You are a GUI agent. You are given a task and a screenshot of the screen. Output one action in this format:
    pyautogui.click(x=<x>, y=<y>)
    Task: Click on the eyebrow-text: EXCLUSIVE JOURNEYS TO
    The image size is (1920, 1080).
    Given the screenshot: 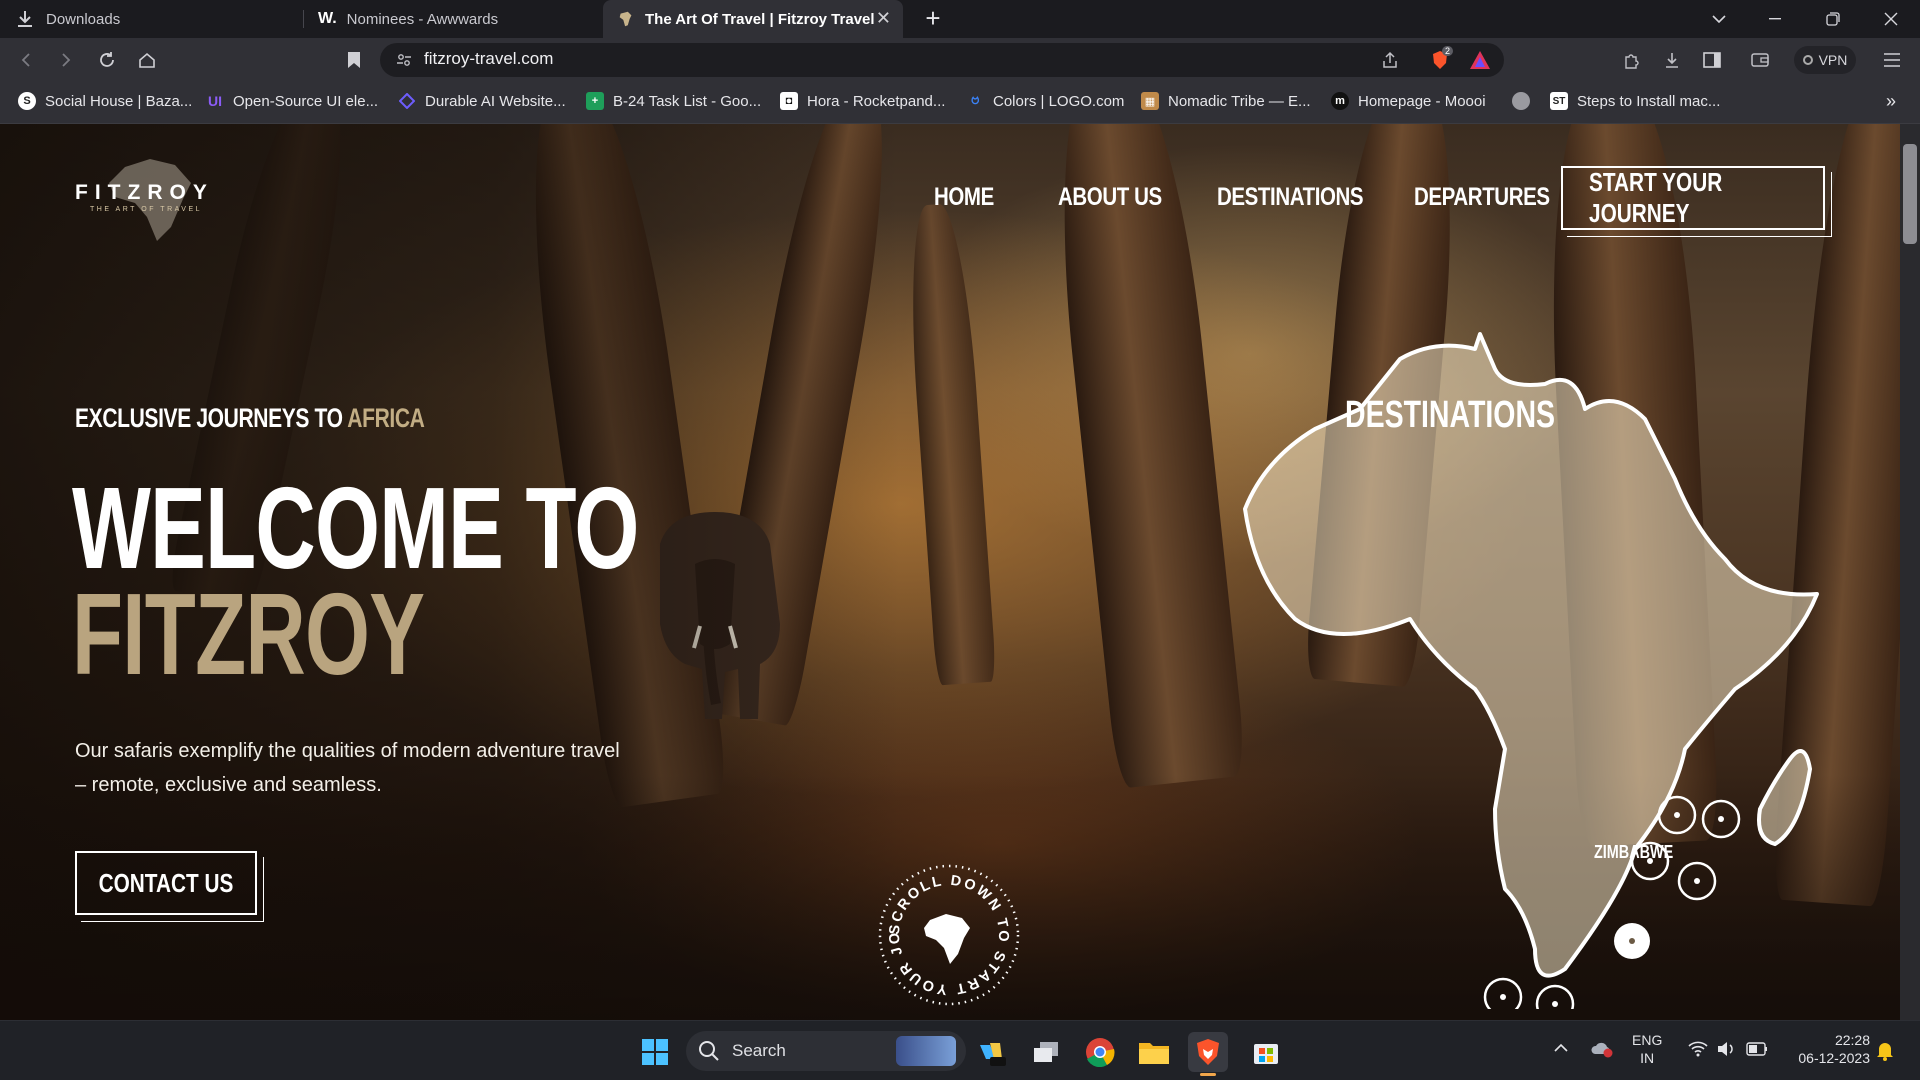 What is the action you would take?
    pyautogui.click(x=211, y=418)
    